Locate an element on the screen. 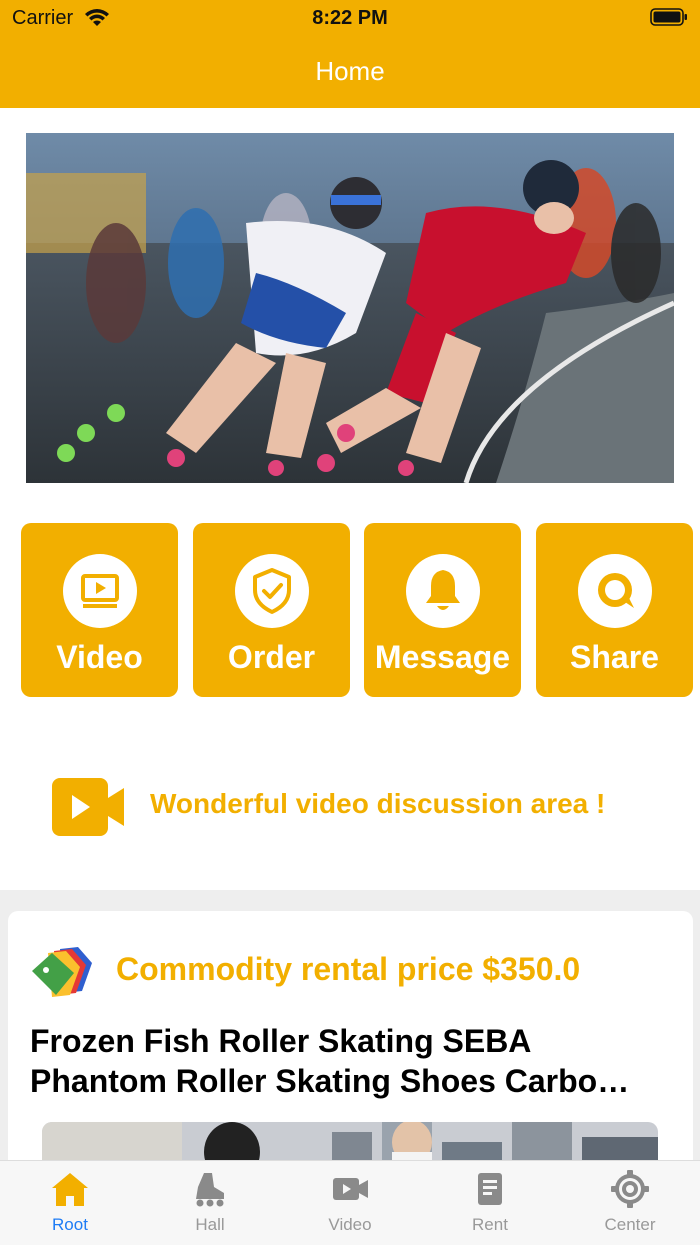 The width and height of the screenshot is (700, 1245). status-bar: Carrier 8:22 PM is located at coordinates (350, 18).